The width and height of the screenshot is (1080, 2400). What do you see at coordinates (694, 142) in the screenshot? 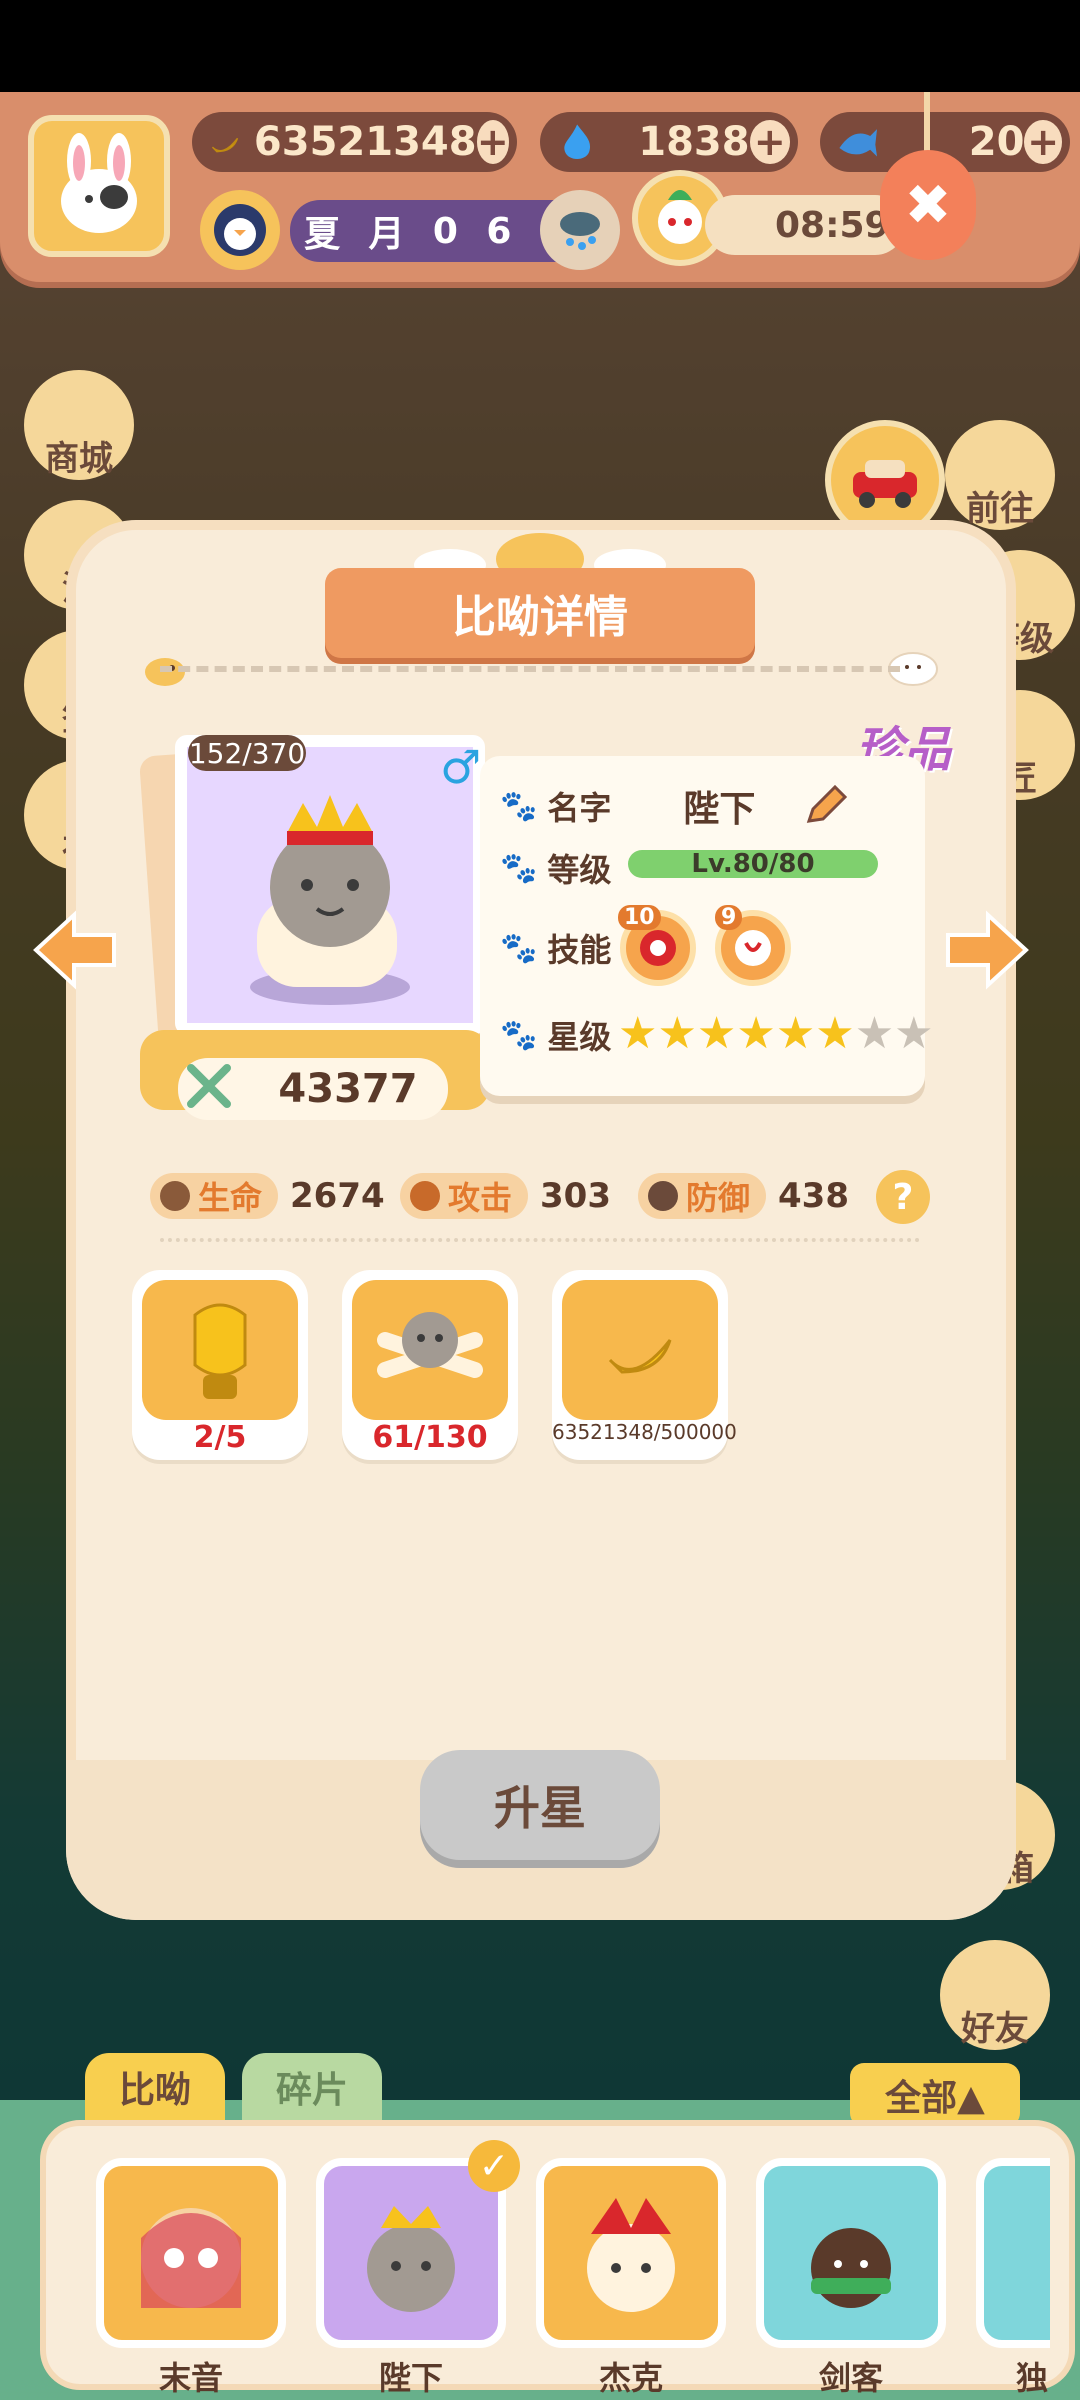
I see `flame-count: 1838` at bounding box center [694, 142].